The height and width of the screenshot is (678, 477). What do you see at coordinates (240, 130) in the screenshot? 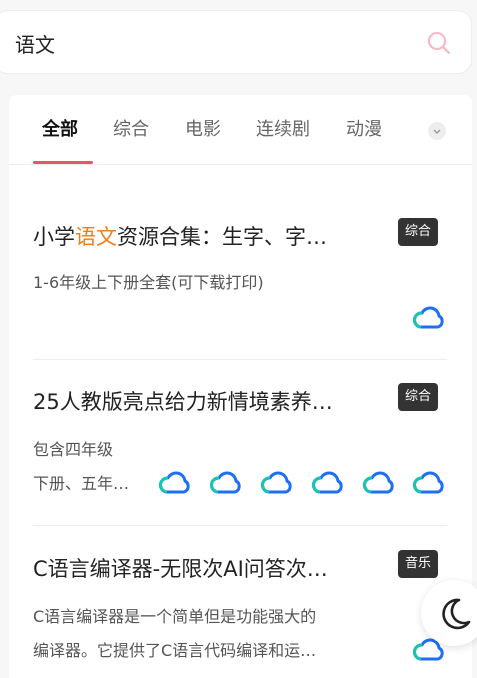
I see `category-tabs: 全部 综合 电影 连续剧 动漫` at bounding box center [240, 130].